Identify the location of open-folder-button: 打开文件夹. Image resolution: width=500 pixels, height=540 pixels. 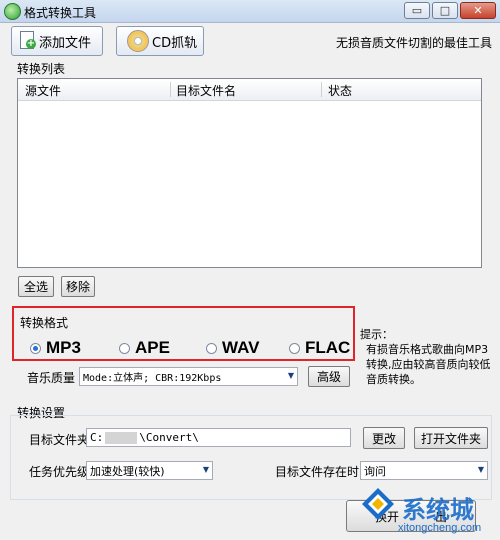
(451, 438).